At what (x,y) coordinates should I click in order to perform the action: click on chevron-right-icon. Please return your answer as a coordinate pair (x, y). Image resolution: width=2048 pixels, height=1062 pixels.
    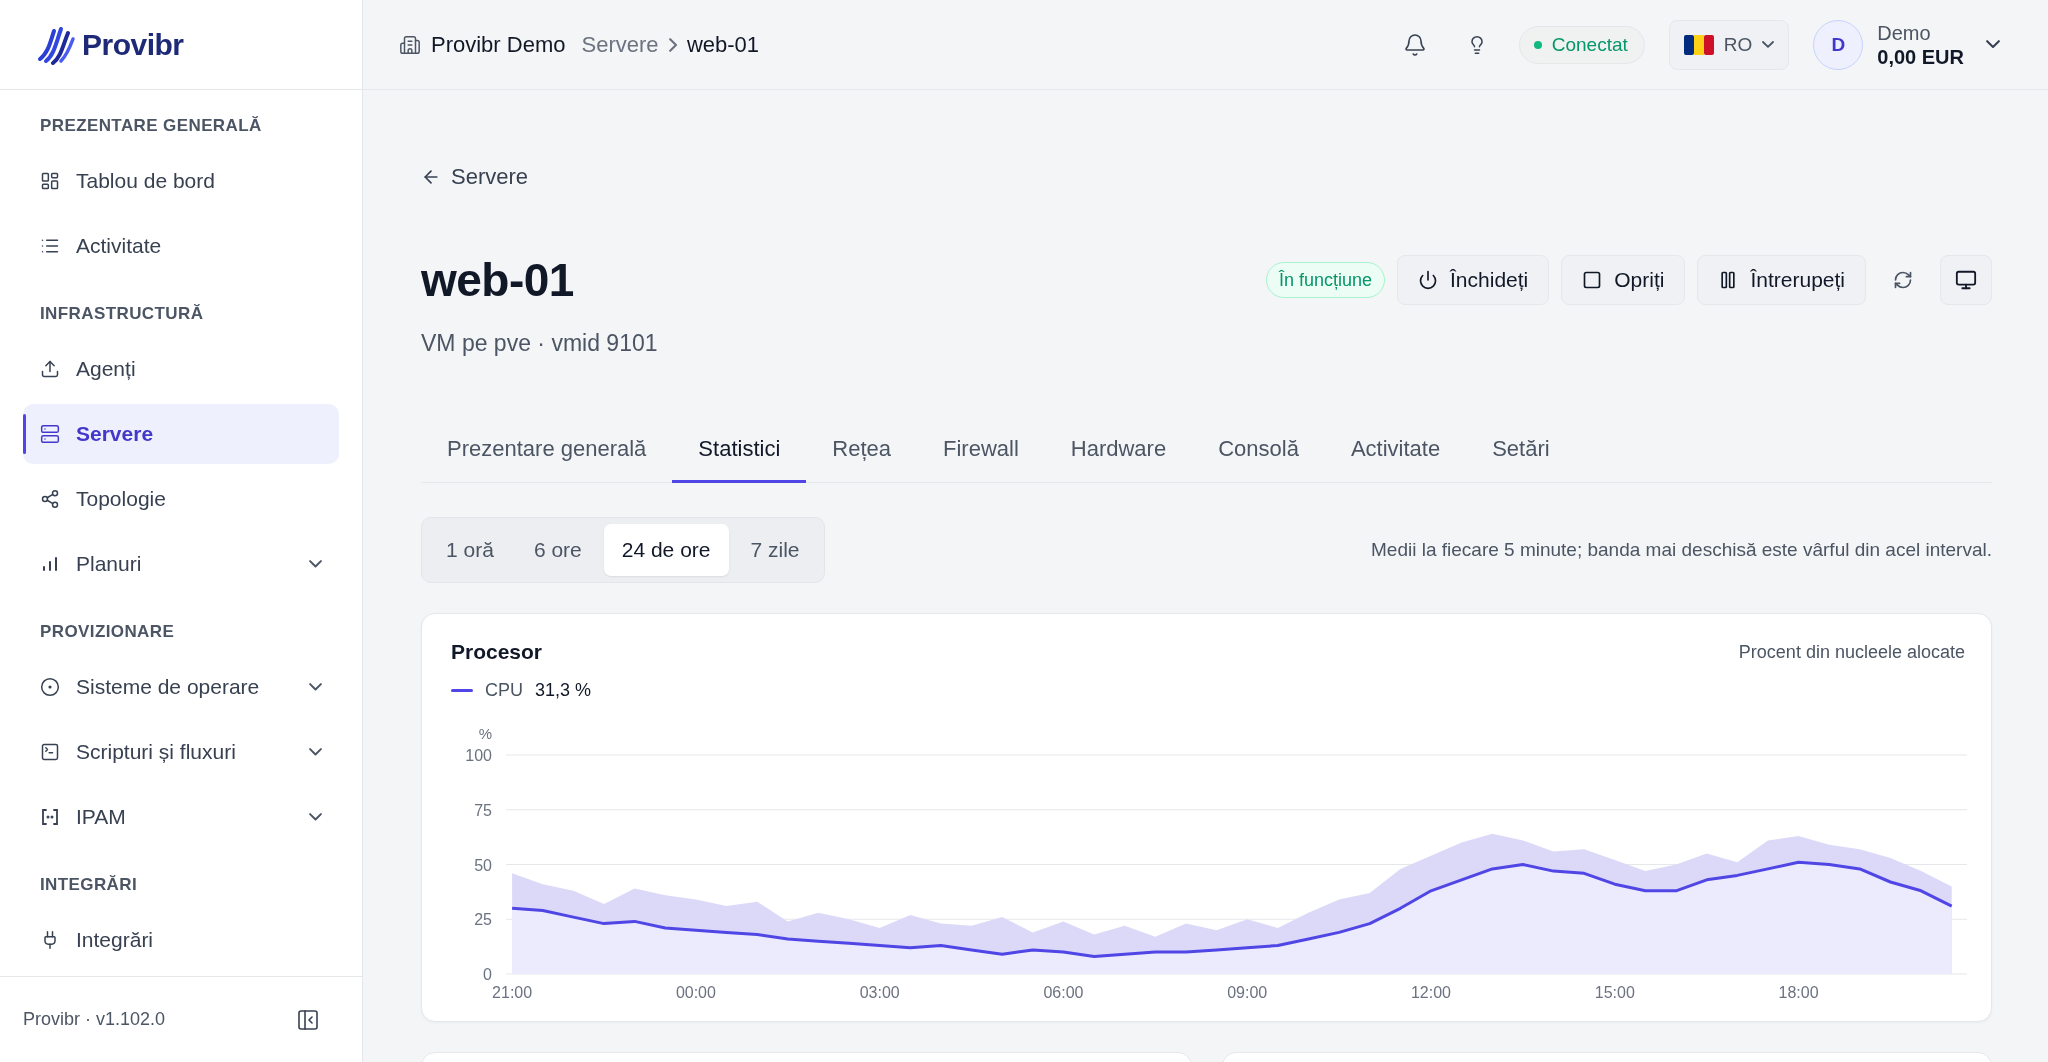
    Looking at the image, I should click on (672, 44).